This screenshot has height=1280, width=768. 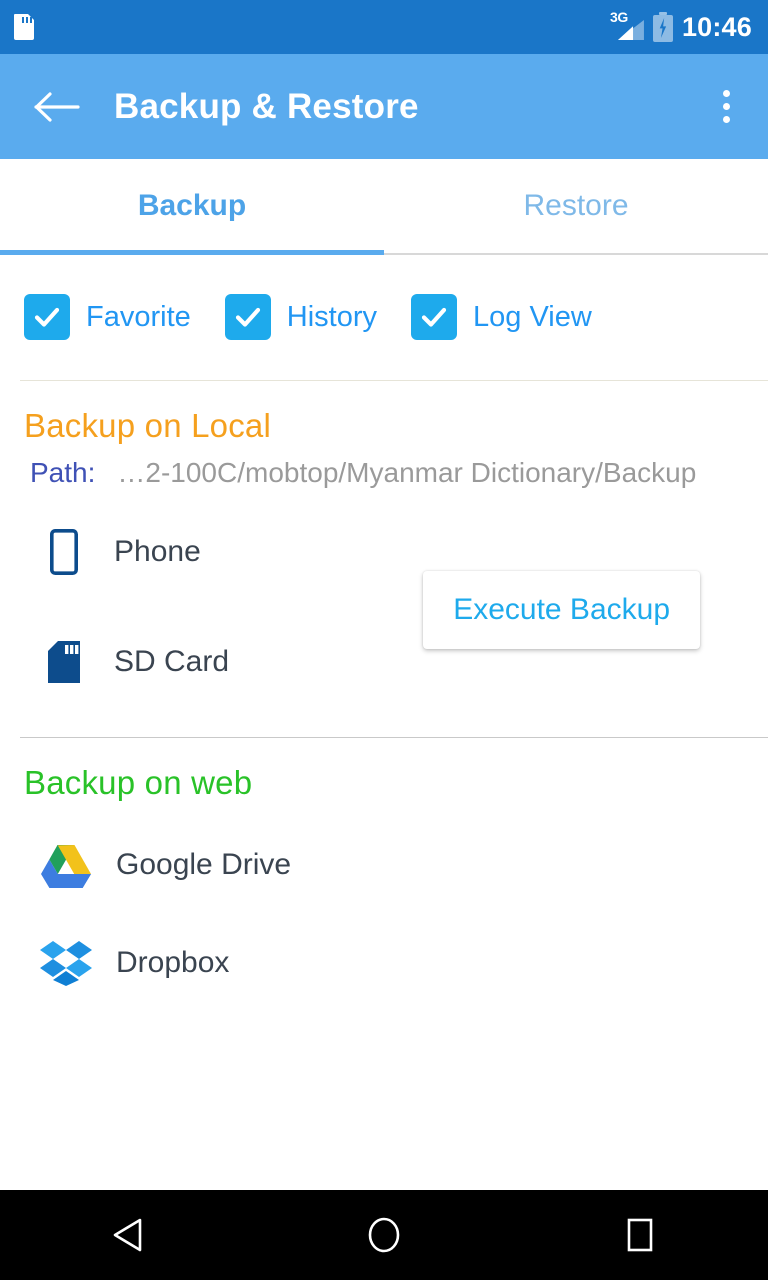 I want to click on checkbox-favorite: Favorite, so click(x=107, y=317).